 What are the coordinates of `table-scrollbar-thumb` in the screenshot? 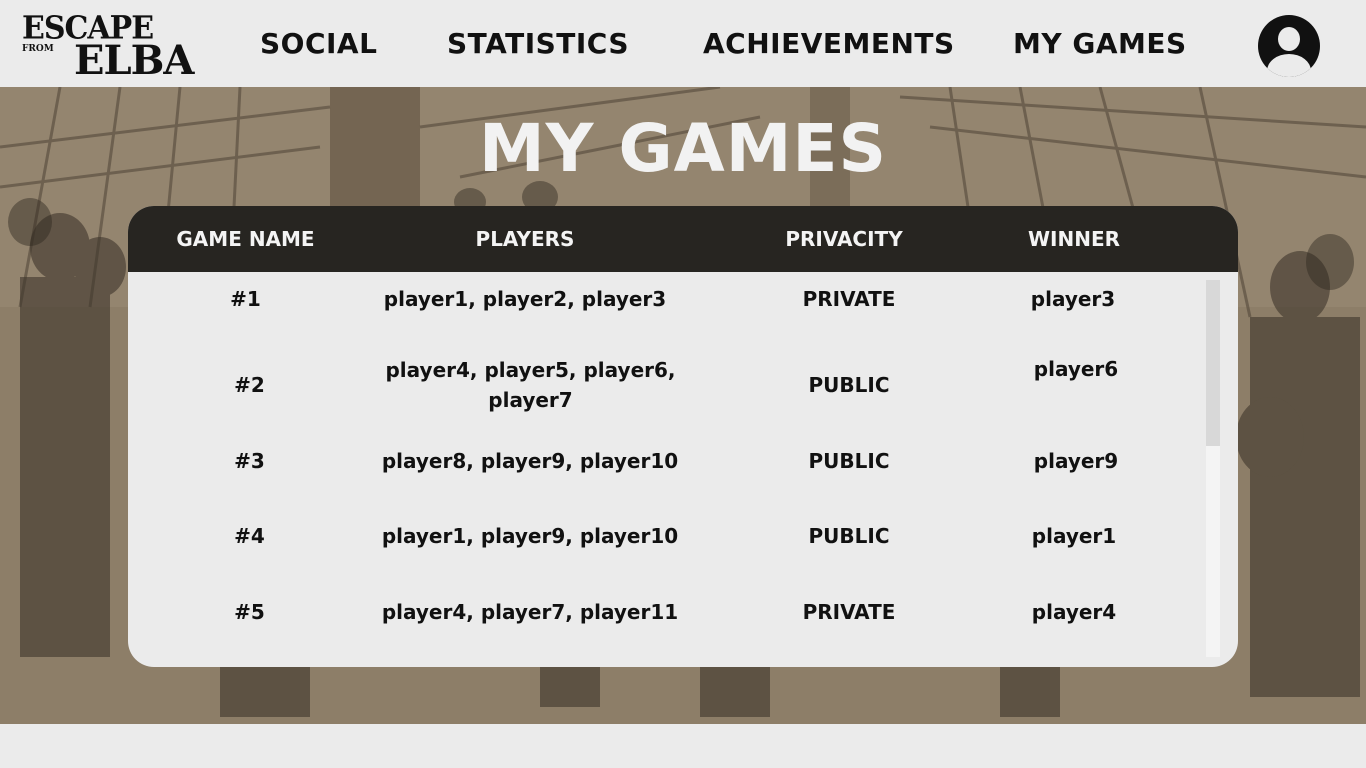 It's located at (1213, 363).